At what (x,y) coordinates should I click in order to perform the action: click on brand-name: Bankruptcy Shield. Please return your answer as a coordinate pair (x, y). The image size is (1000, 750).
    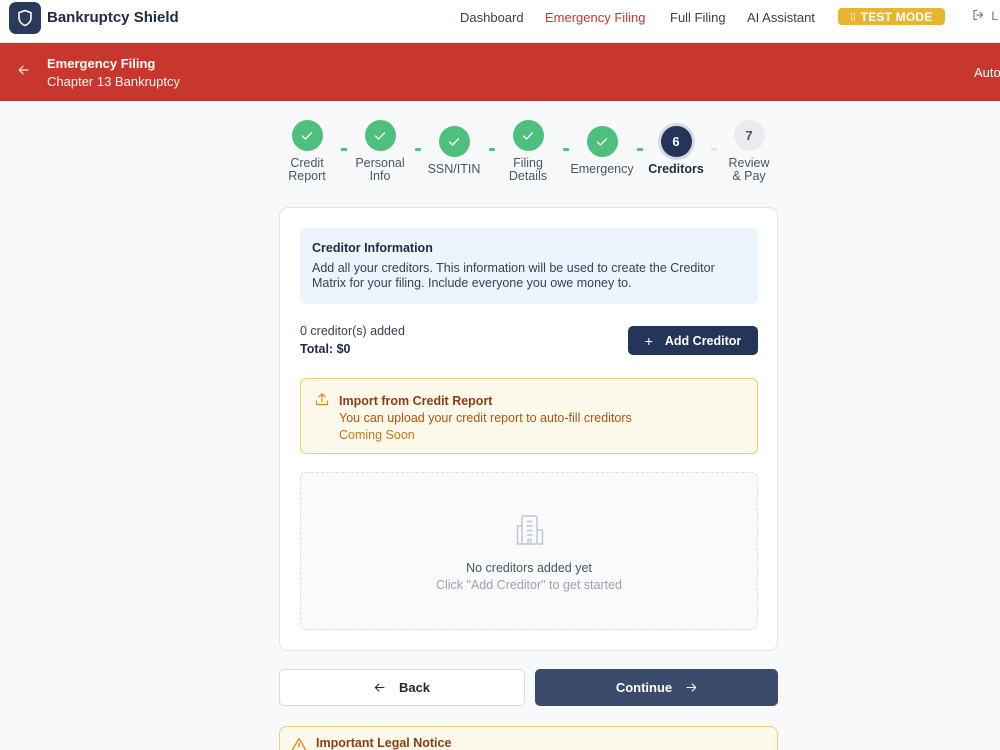
    Looking at the image, I should click on (113, 17).